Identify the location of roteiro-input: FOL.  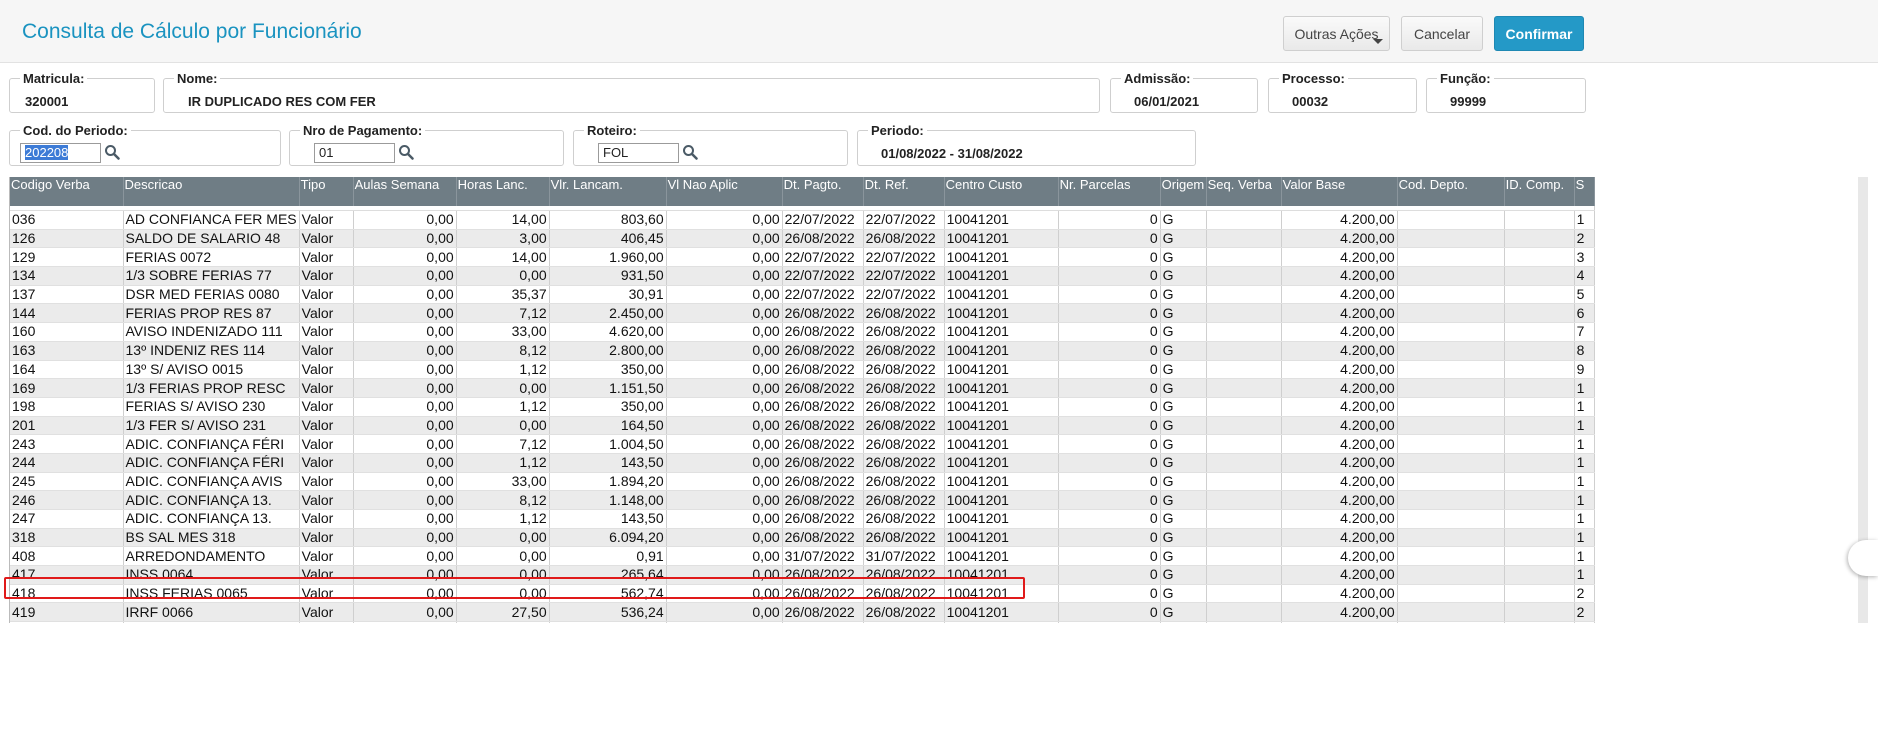
(638, 153).